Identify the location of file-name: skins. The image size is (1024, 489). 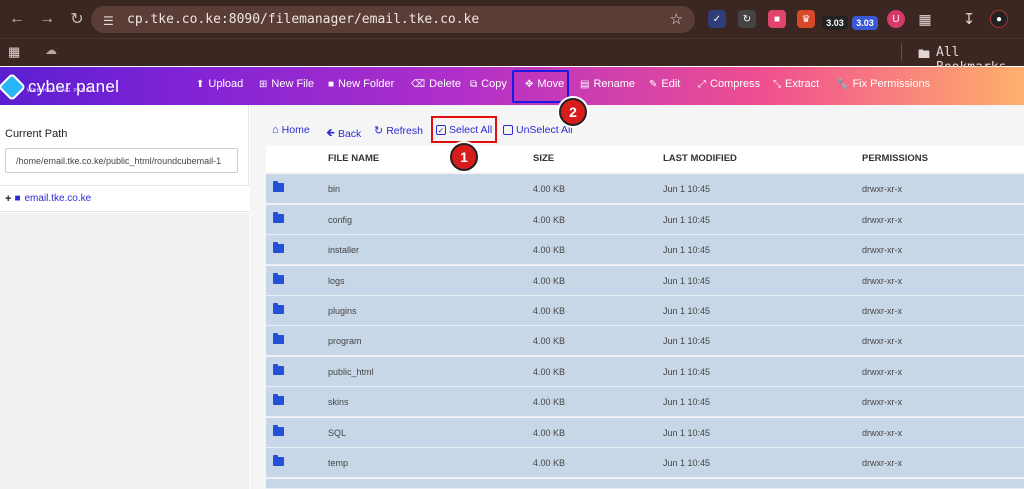
(338, 402).